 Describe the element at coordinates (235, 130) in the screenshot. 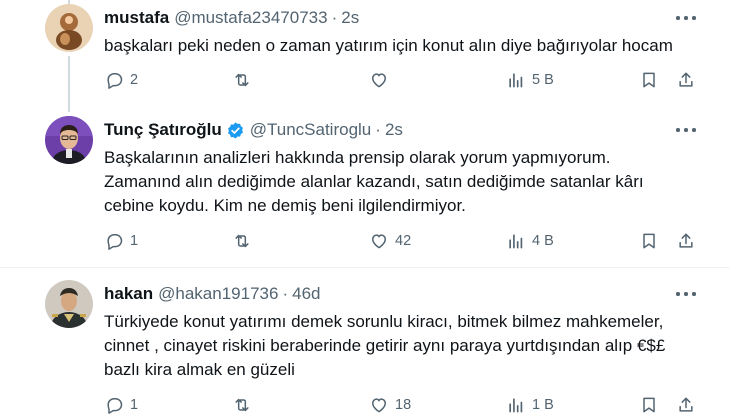

I see `verified-badge-icon` at that location.